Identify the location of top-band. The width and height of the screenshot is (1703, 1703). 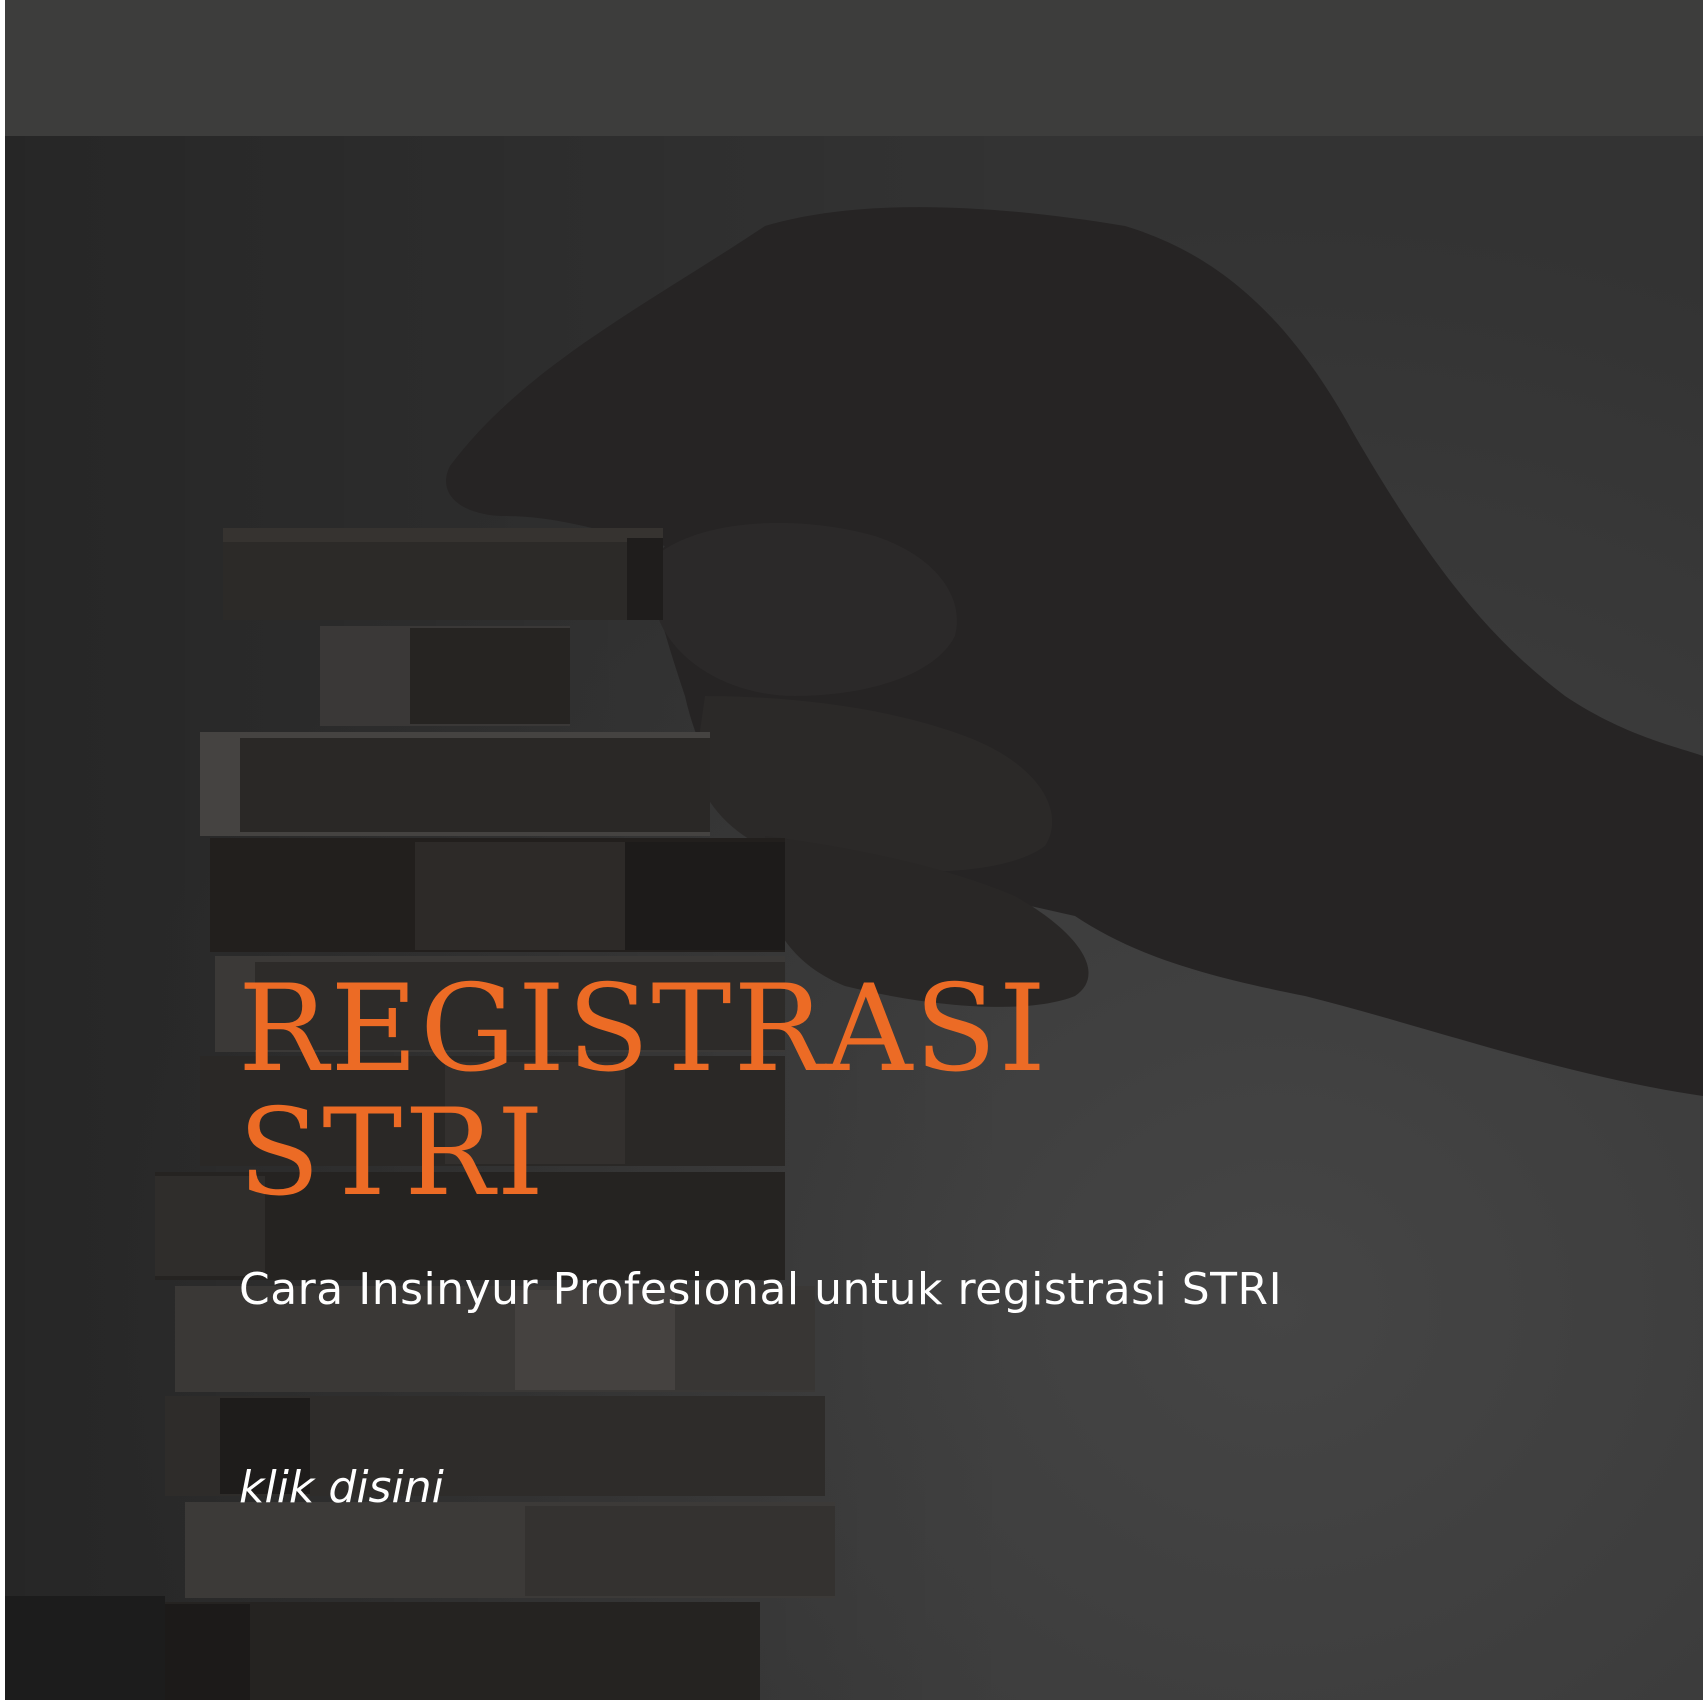
(851, 68).